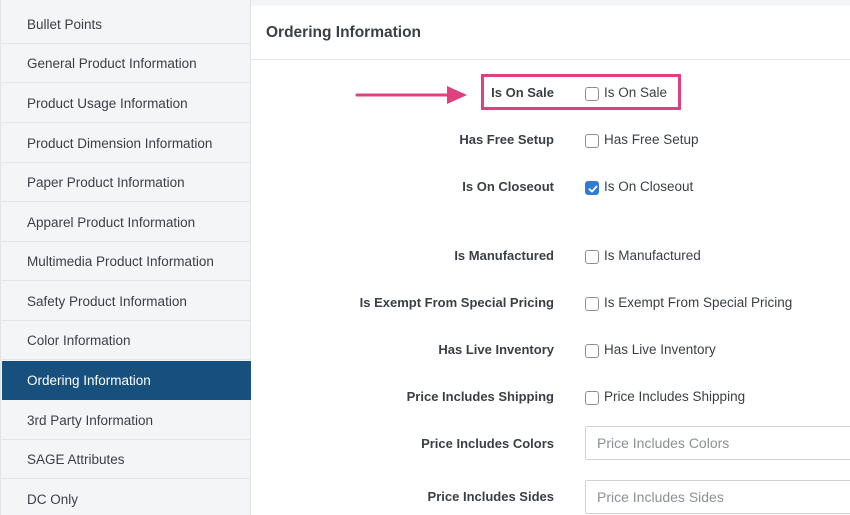  I want to click on is-on-closeout-checkbox, so click(592, 188).